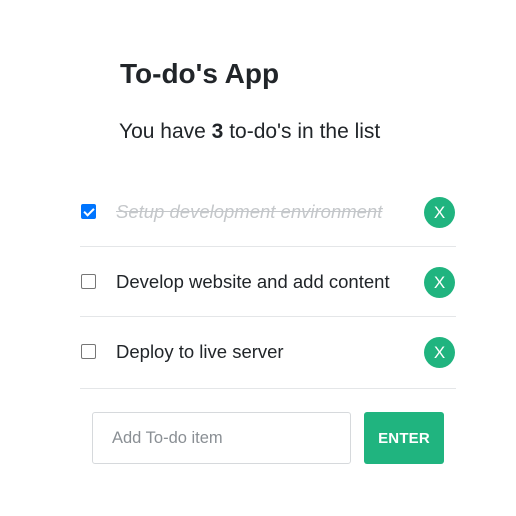 This screenshot has height=516, width=516. What do you see at coordinates (404, 438) in the screenshot?
I see `enter-button: ENTER` at bounding box center [404, 438].